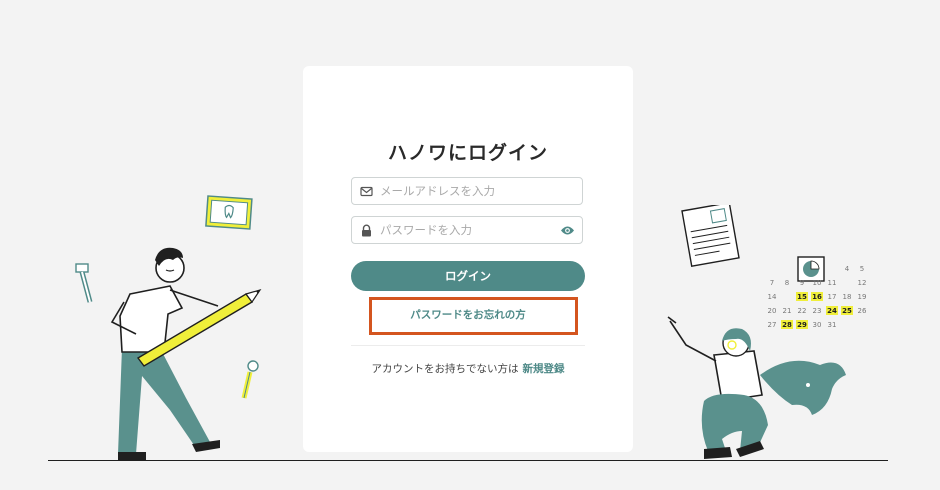  I want to click on calendar-day: 8, so click(787, 283).